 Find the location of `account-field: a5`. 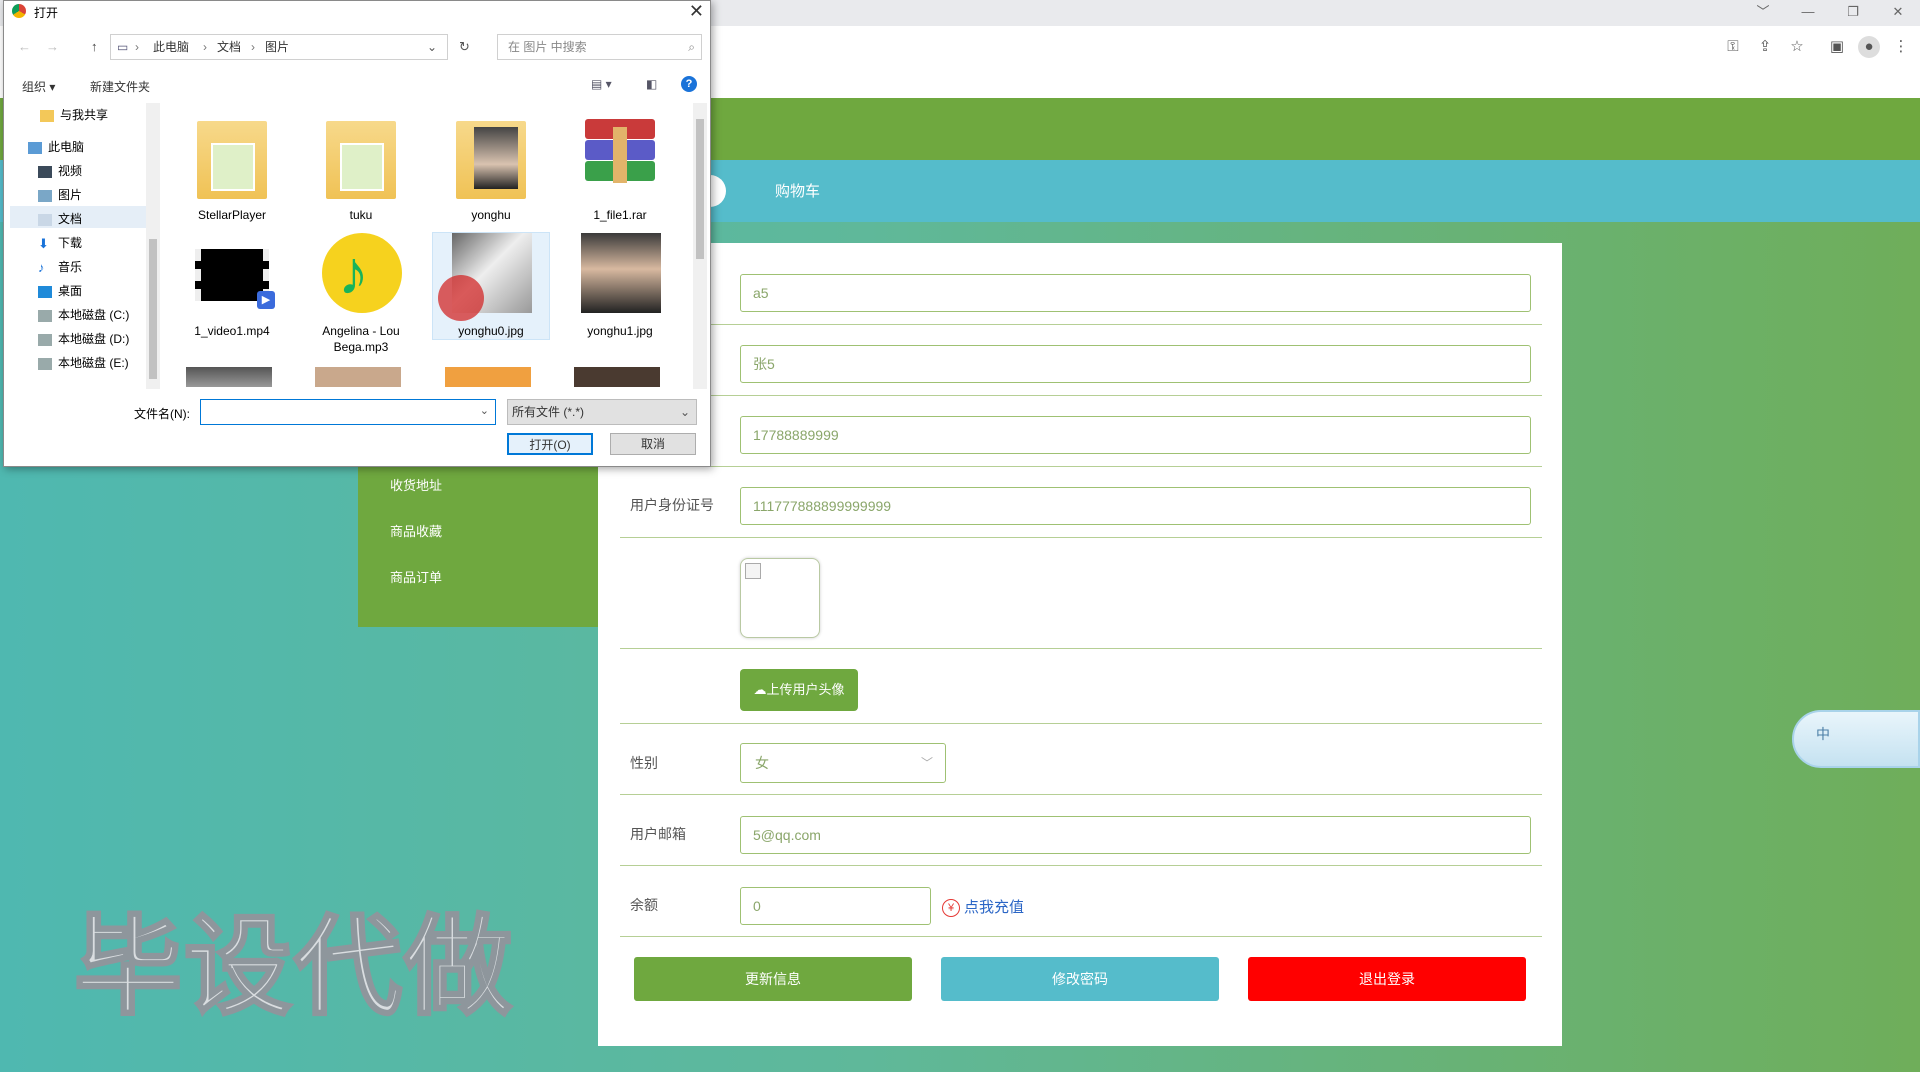

account-field: a5 is located at coordinates (1135, 293).